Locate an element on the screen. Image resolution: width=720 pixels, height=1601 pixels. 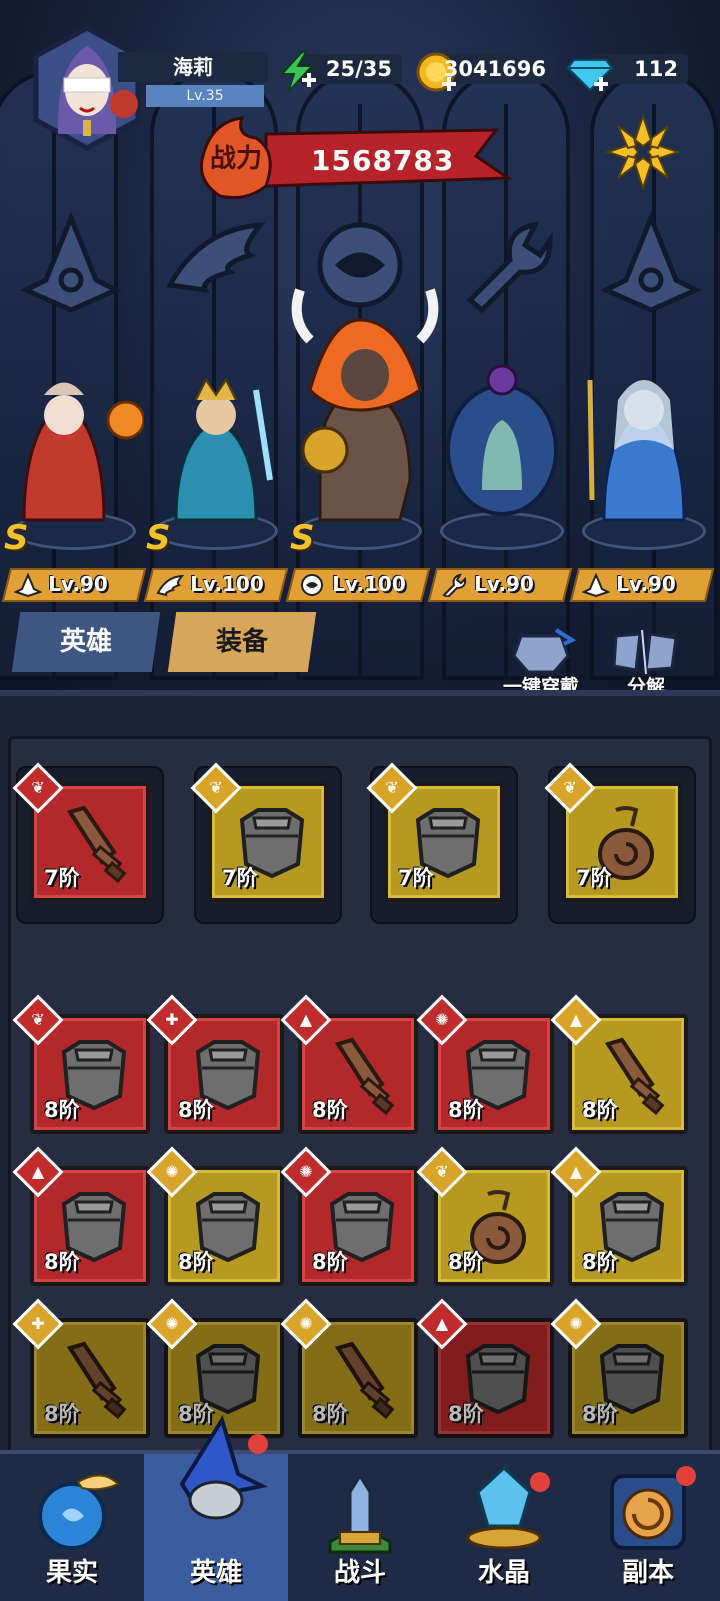
hero-portrait-paladin is located at coordinates (223, 450).